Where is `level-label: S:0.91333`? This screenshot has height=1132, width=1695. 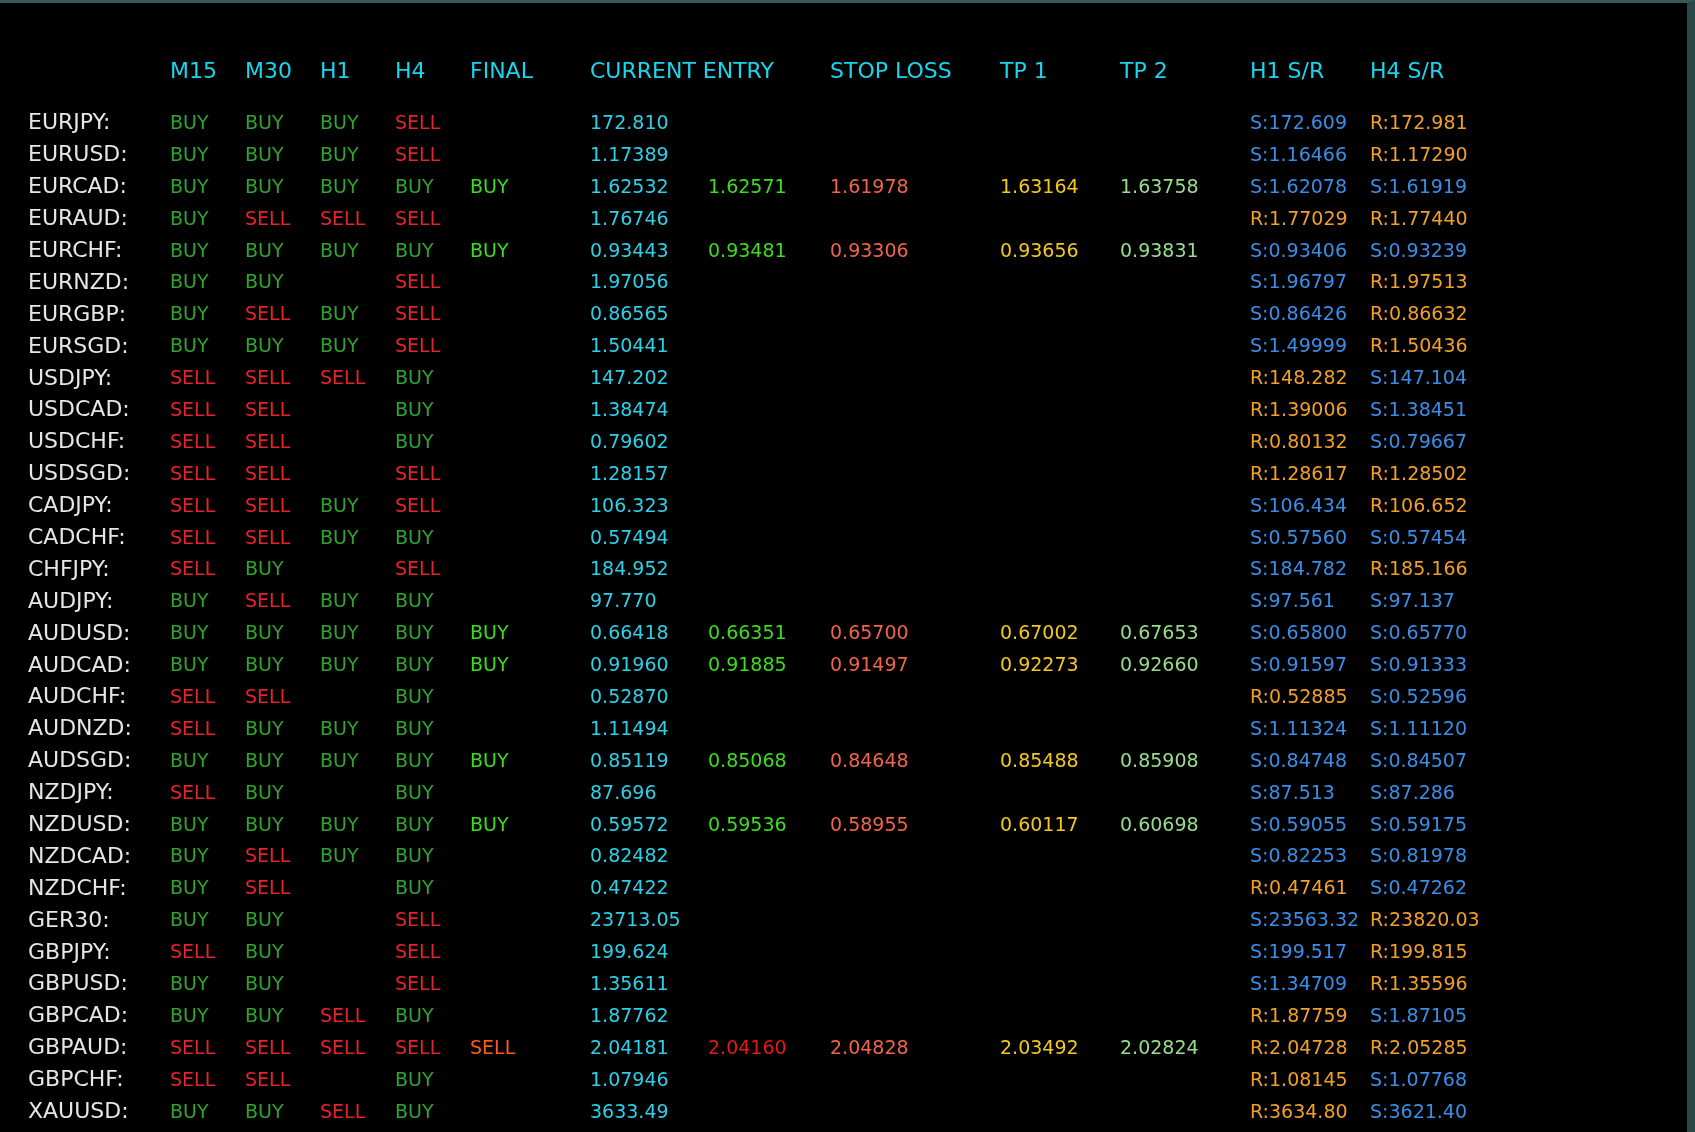 level-label: S:0.91333 is located at coordinates (1419, 664).